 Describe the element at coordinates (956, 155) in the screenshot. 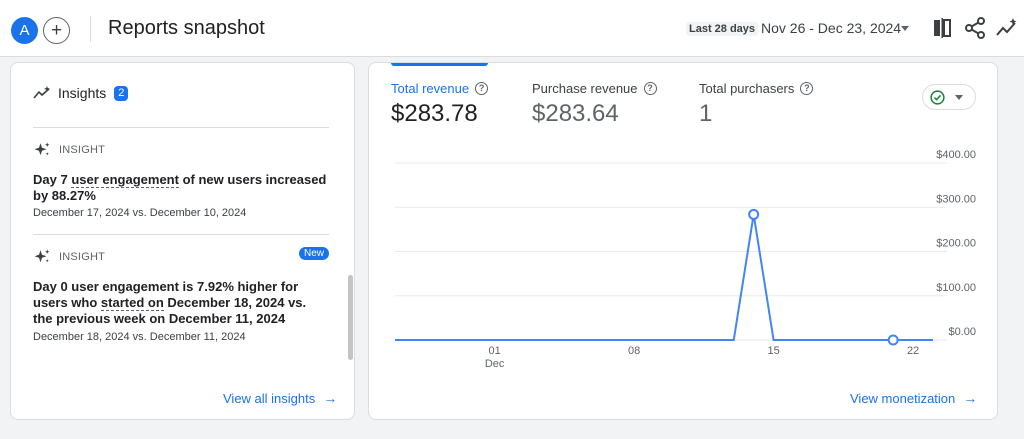

I see `y-tick-label: $400.00` at that location.